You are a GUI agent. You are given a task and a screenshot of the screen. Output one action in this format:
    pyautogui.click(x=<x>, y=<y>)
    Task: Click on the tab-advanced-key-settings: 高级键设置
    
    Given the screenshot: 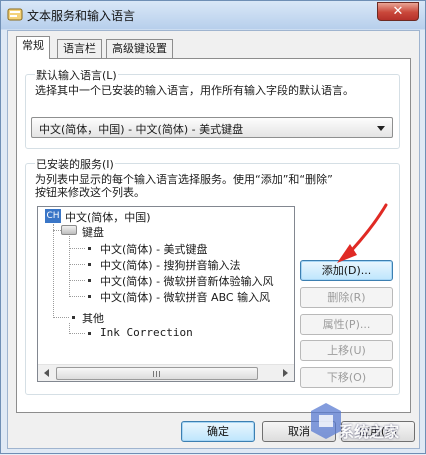 What is the action you would take?
    pyautogui.click(x=139, y=48)
    